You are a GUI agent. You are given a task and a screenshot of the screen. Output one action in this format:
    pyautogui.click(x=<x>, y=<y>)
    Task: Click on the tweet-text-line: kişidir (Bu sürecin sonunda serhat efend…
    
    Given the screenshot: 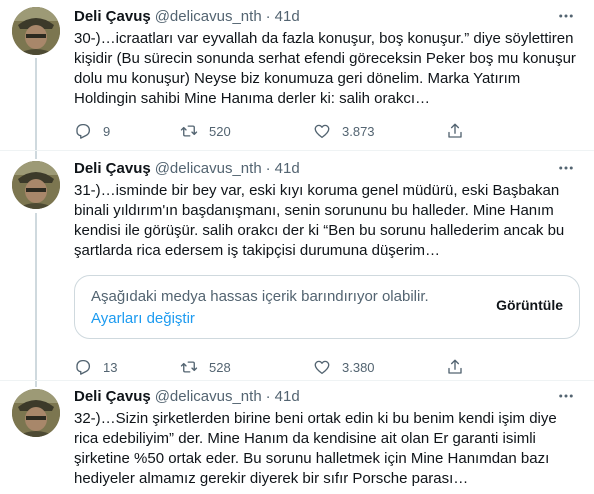 What is the action you would take?
    pyautogui.click(x=325, y=58)
    